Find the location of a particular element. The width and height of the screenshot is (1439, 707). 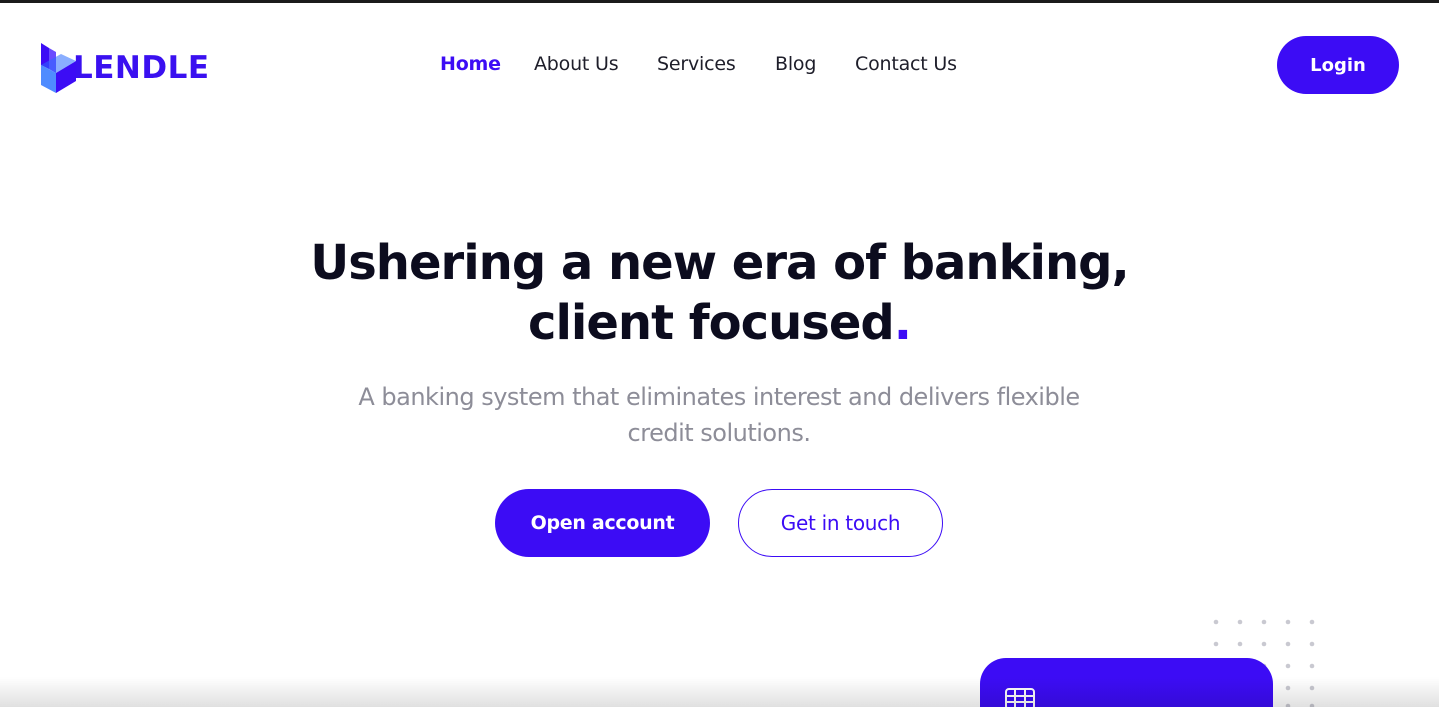

hero-title-line1: Ushering a new era of banking, is located at coordinates (719, 263).